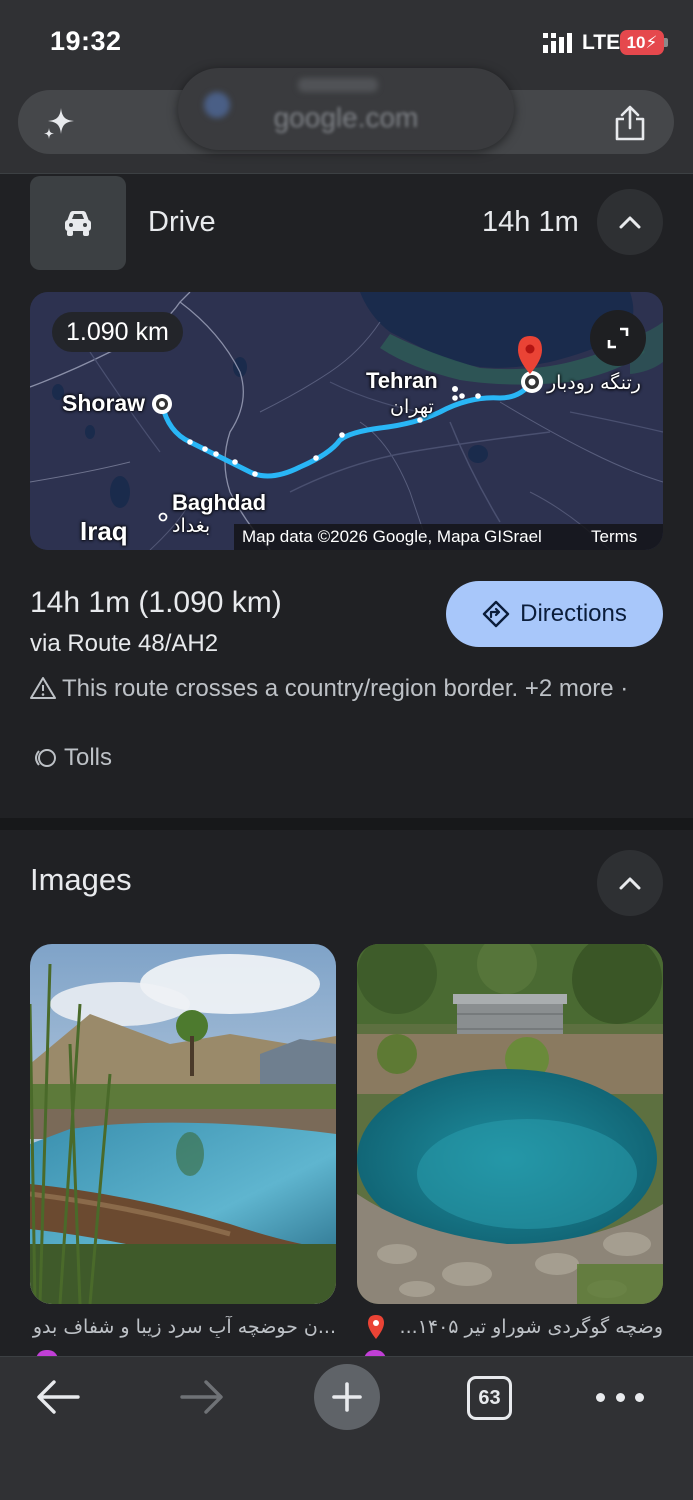 This screenshot has height=1500, width=693. Describe the element at coordinates (117, 332) in the screenshot. I see `distance-chip: 1.090 km` at that location.